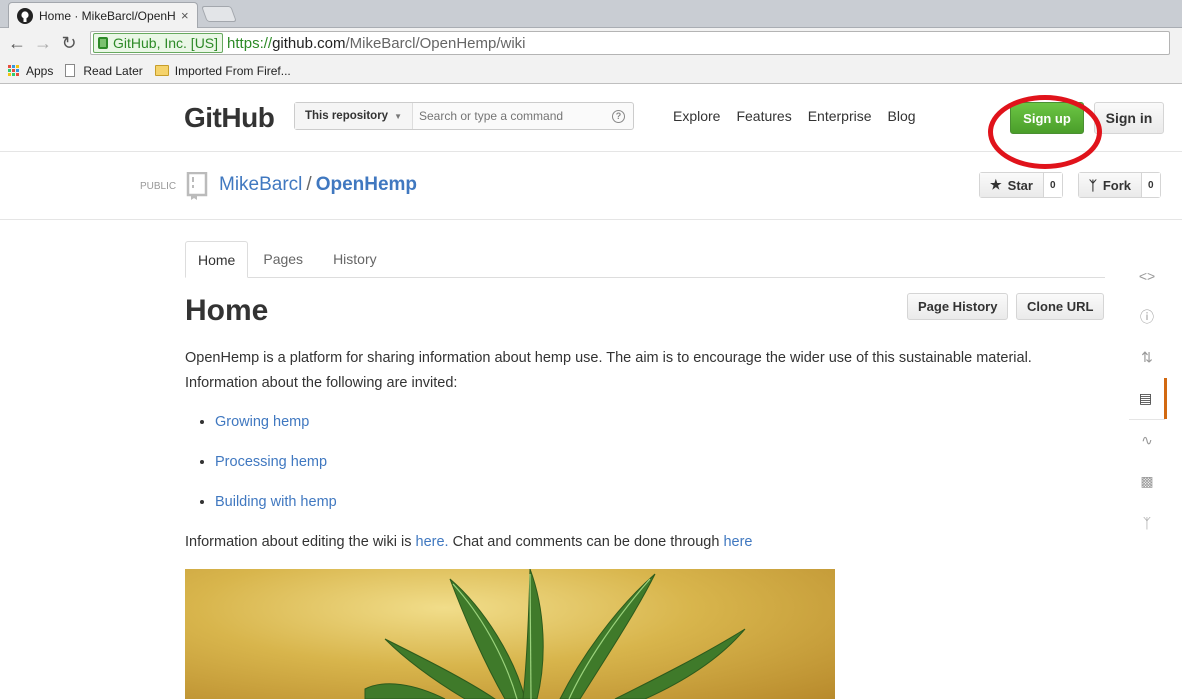 The width and height of the screenshot is (1182, 699). I want to click on search-input, so click(512, 116).